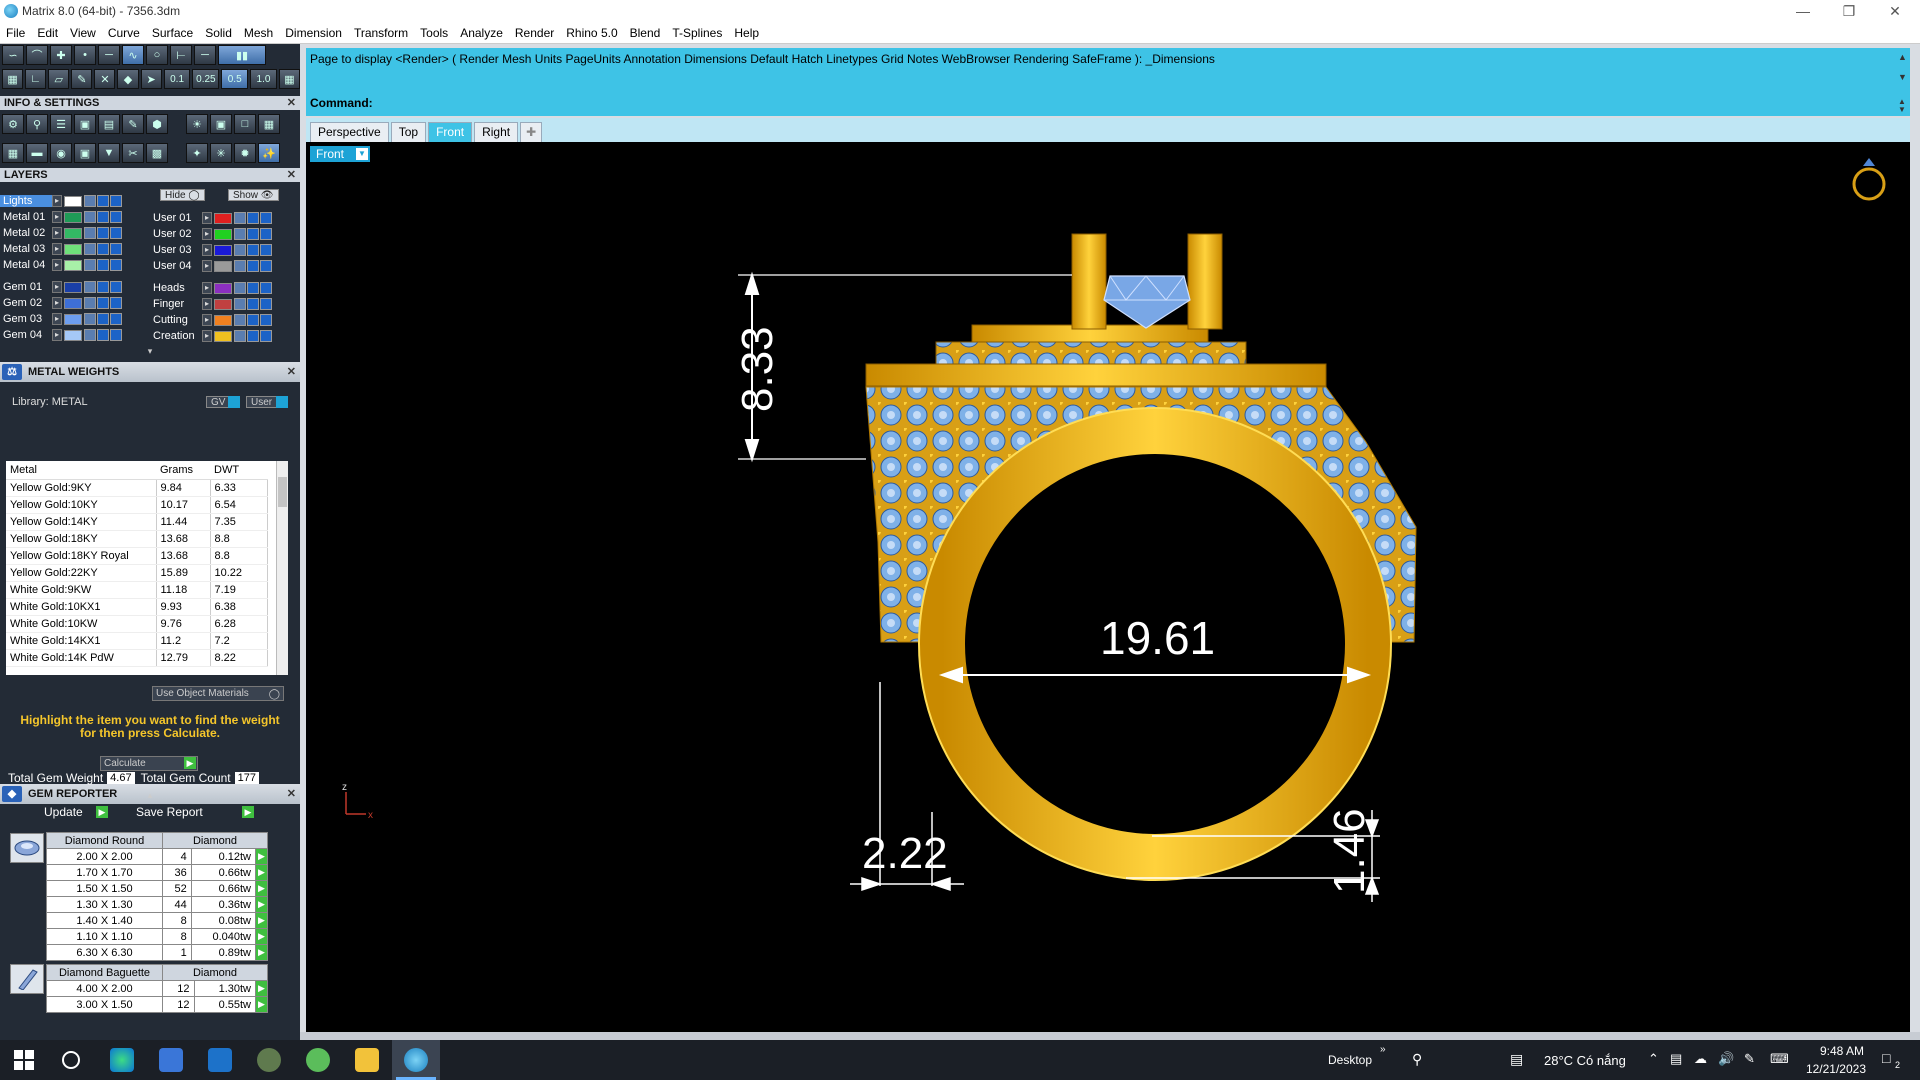  What do you see at coordinates (450, 132) in the screenshot?
I see `tab-front: Front` at bounding box center [450, 132].